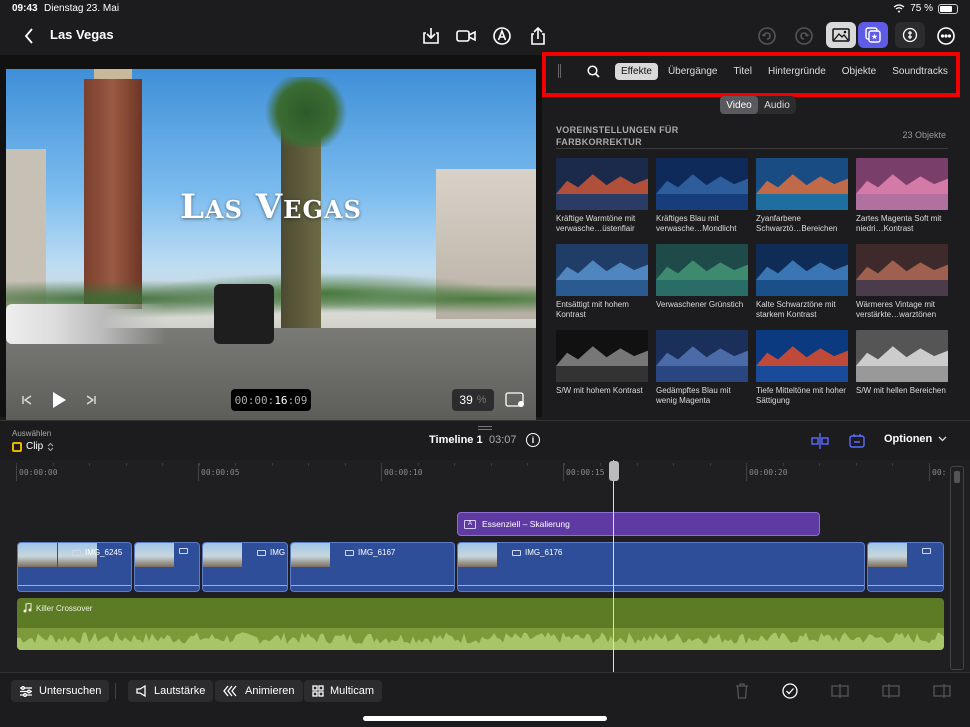 The image size is (970, 727). I want to click on detach-button, so click(857, 441).